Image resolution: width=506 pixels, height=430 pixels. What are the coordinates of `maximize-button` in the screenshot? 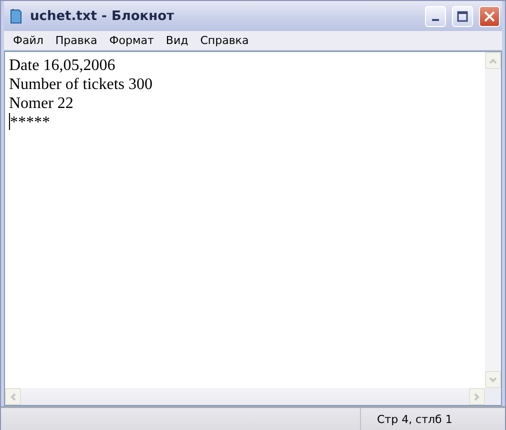 It's located at (462, 16).